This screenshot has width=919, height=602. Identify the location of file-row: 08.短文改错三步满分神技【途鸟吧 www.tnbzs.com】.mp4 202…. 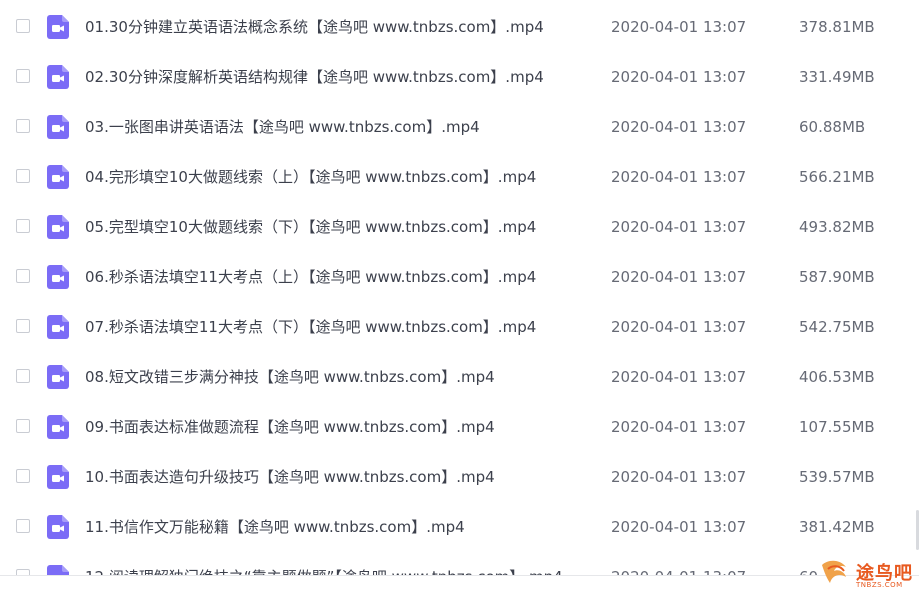
(459, 377).